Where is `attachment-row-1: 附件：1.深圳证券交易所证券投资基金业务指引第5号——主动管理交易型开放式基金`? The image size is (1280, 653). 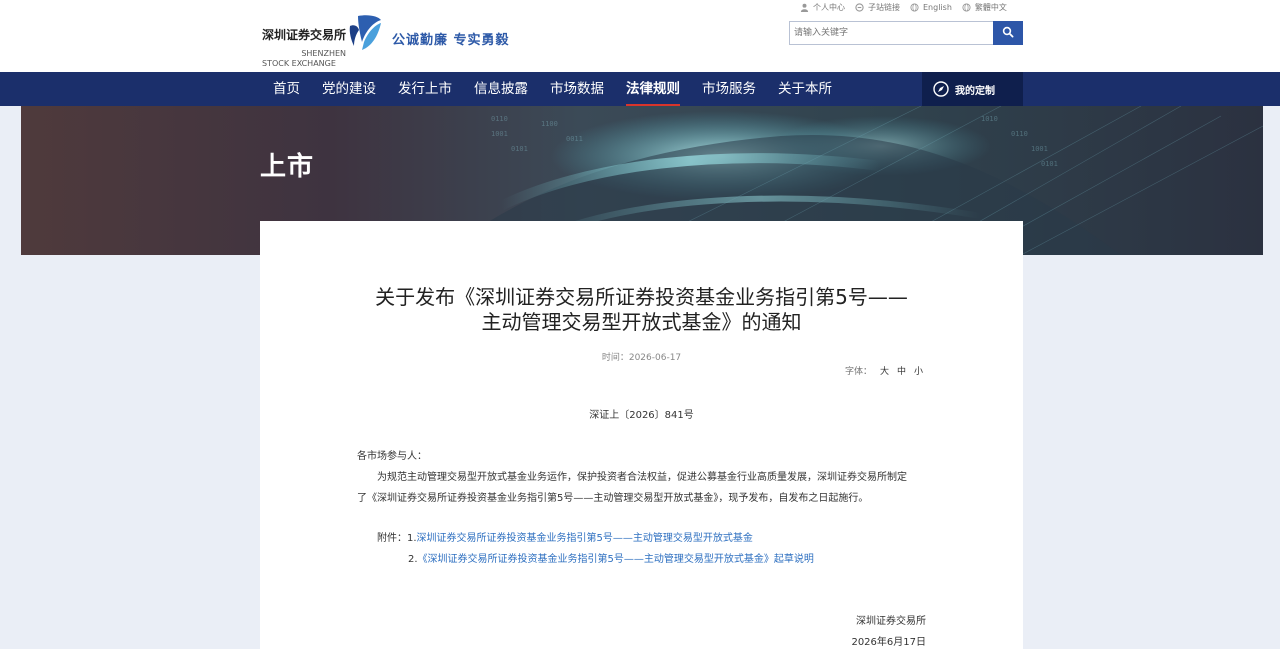
attachment-row-1: 附件：1.深圳证券交易所证券投资基金业务指引第5号——主动管理交易型开放式基金 is located at coordinates (595, 538).